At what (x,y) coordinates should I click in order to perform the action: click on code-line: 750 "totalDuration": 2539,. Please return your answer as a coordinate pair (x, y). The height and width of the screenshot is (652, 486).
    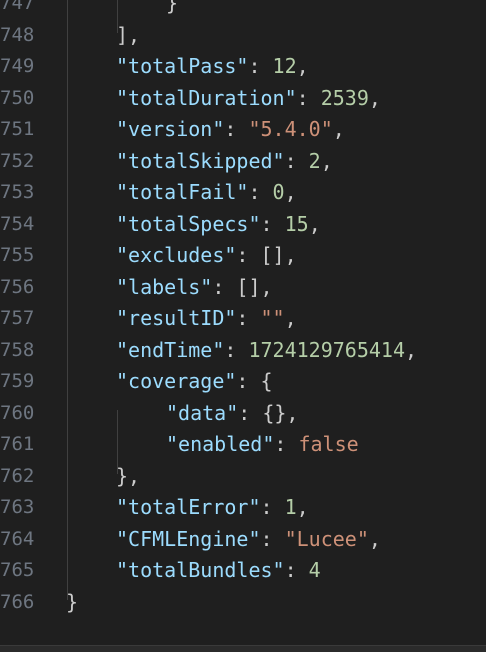
    Looking at the image, I should click on (243, 99).